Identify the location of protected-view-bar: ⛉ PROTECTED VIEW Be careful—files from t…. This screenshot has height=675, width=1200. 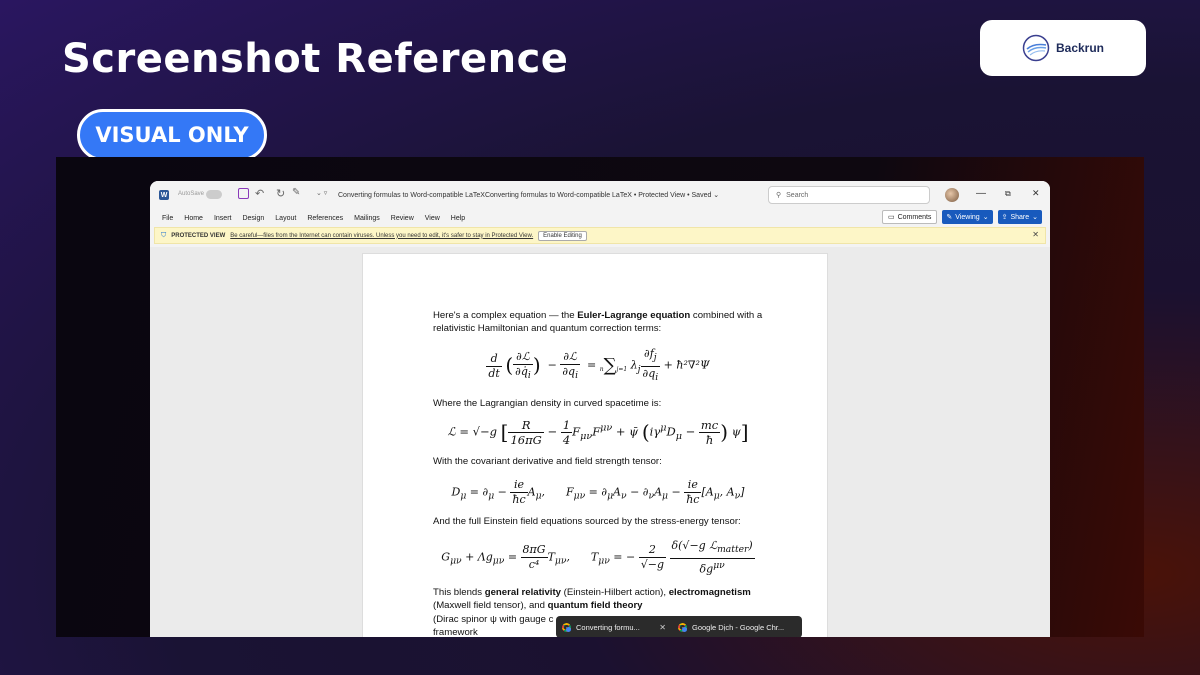
(600, 235).